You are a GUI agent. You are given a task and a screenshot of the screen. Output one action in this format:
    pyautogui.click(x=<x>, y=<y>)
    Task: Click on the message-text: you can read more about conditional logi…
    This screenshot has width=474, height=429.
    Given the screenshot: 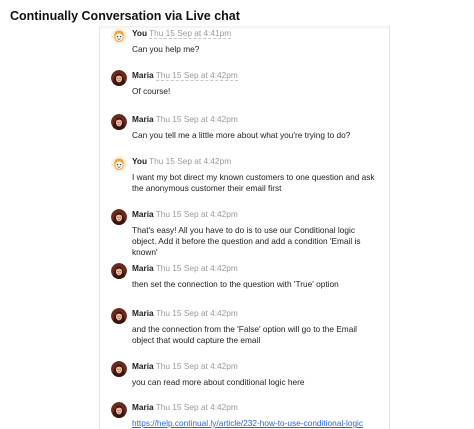 What is the action you would take?
    pyautogui.click(x=218, y=382)
    